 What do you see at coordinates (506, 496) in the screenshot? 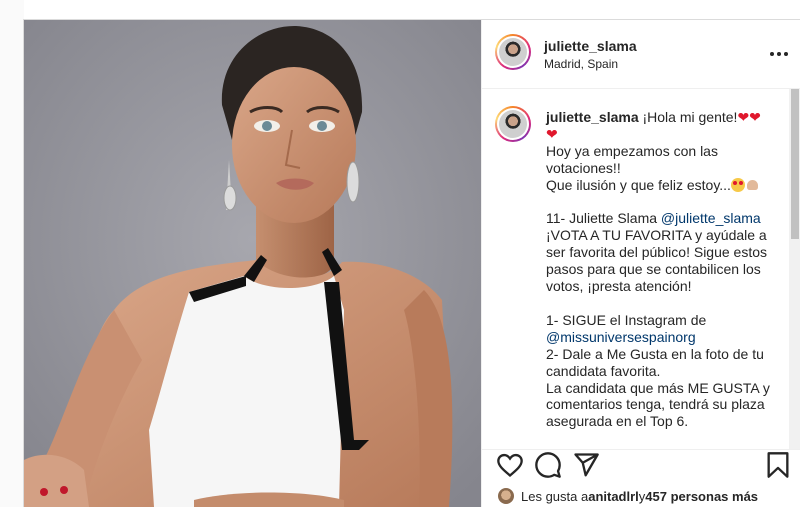
I see `liker-avatar` at bounding box center [506, 496].